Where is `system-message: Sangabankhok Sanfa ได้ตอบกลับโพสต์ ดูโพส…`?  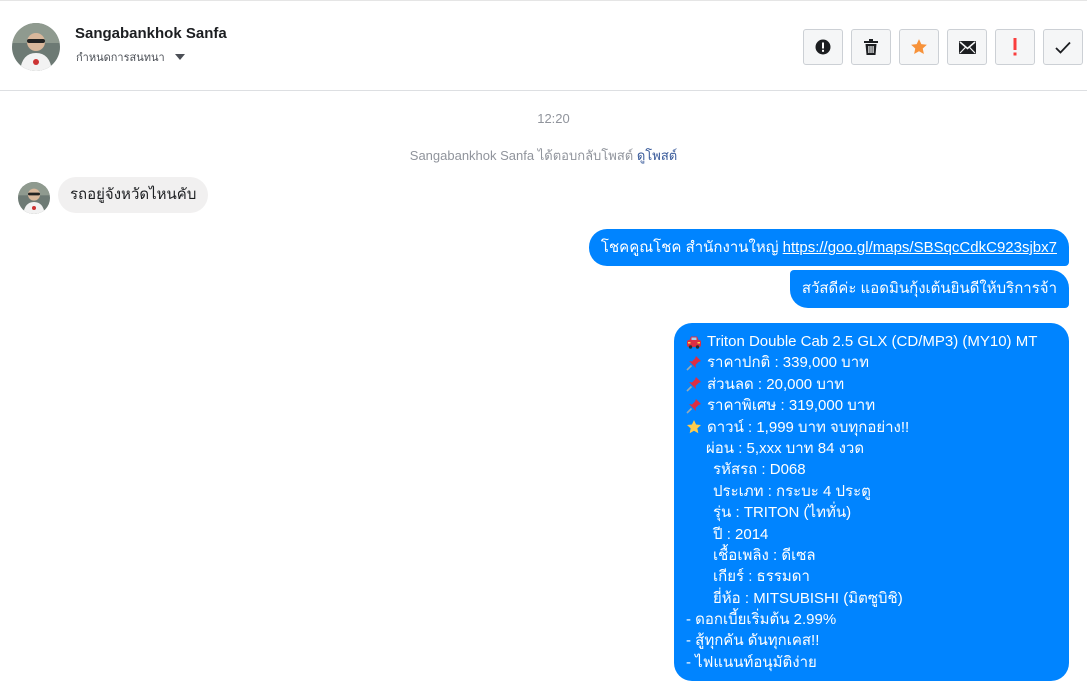 system-message: Sangabankhok Sanfa ได้ตอบกลับโพสต์ ดูโพส… is located at coordinates (543, 155).